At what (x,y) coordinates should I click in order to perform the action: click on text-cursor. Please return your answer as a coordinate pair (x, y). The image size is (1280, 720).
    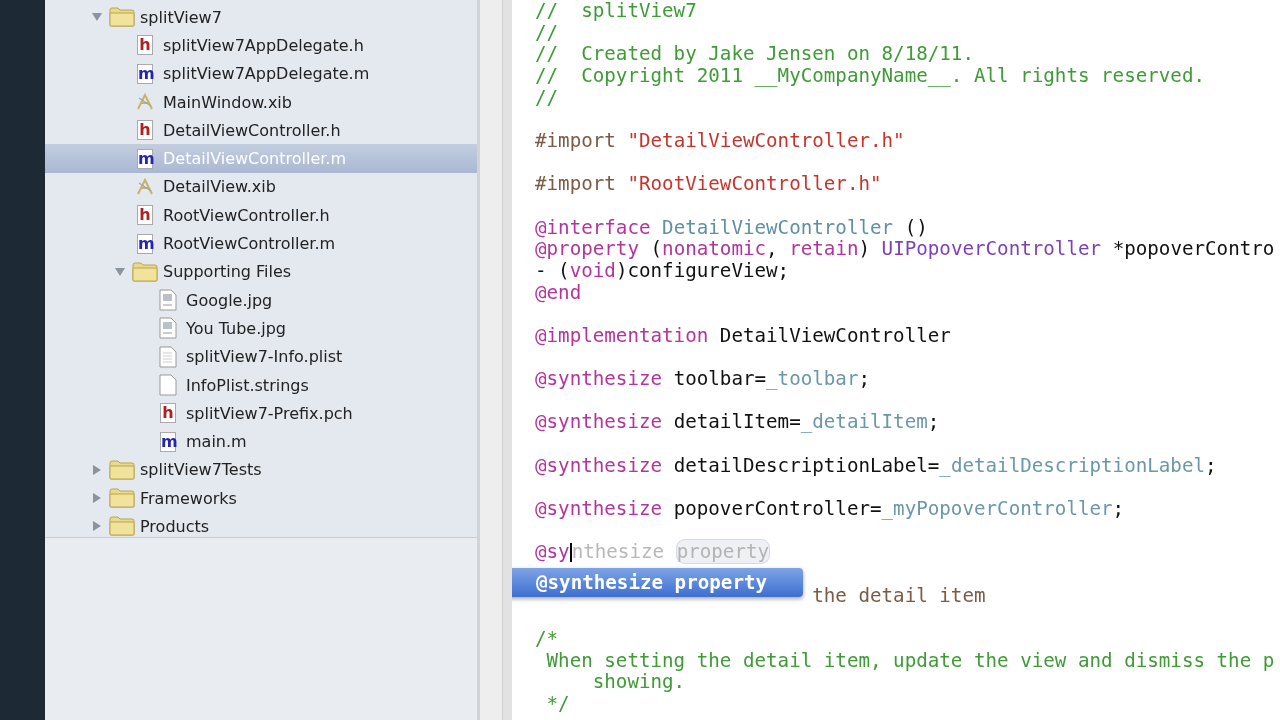
    Looking at the image, I should click on (570, 553).